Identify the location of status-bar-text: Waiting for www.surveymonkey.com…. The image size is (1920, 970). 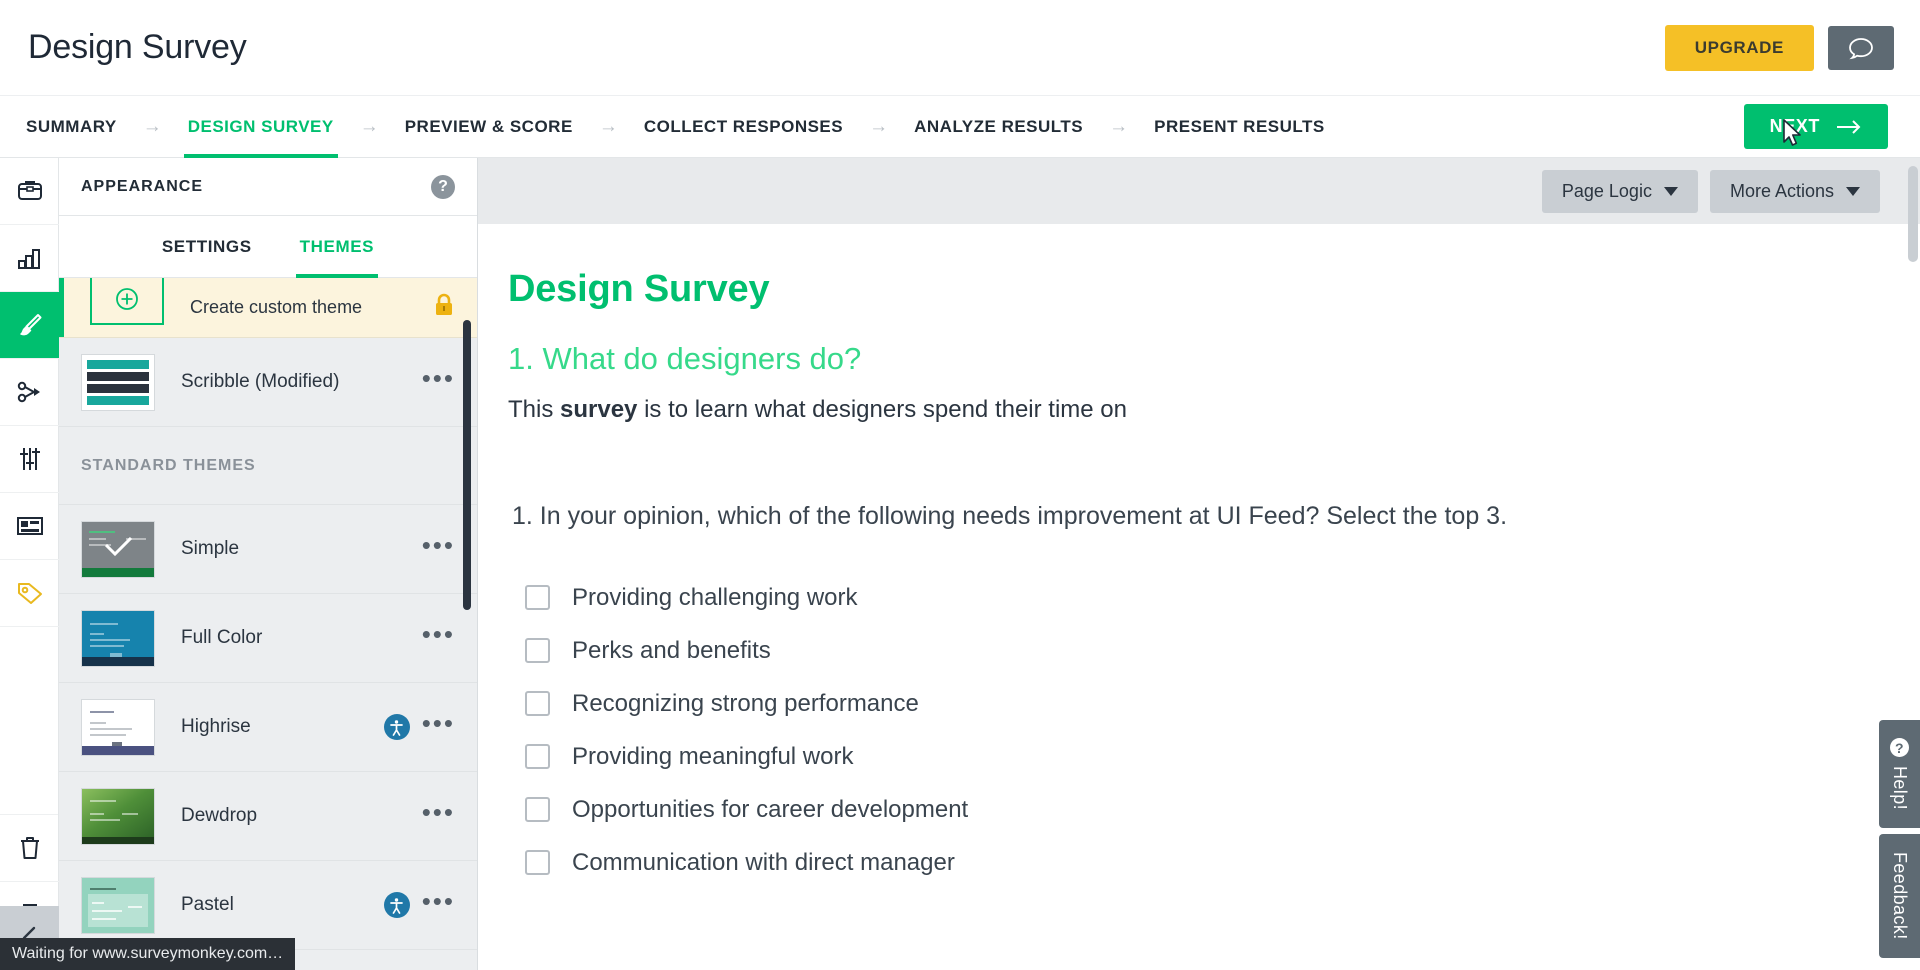
(148, 953).